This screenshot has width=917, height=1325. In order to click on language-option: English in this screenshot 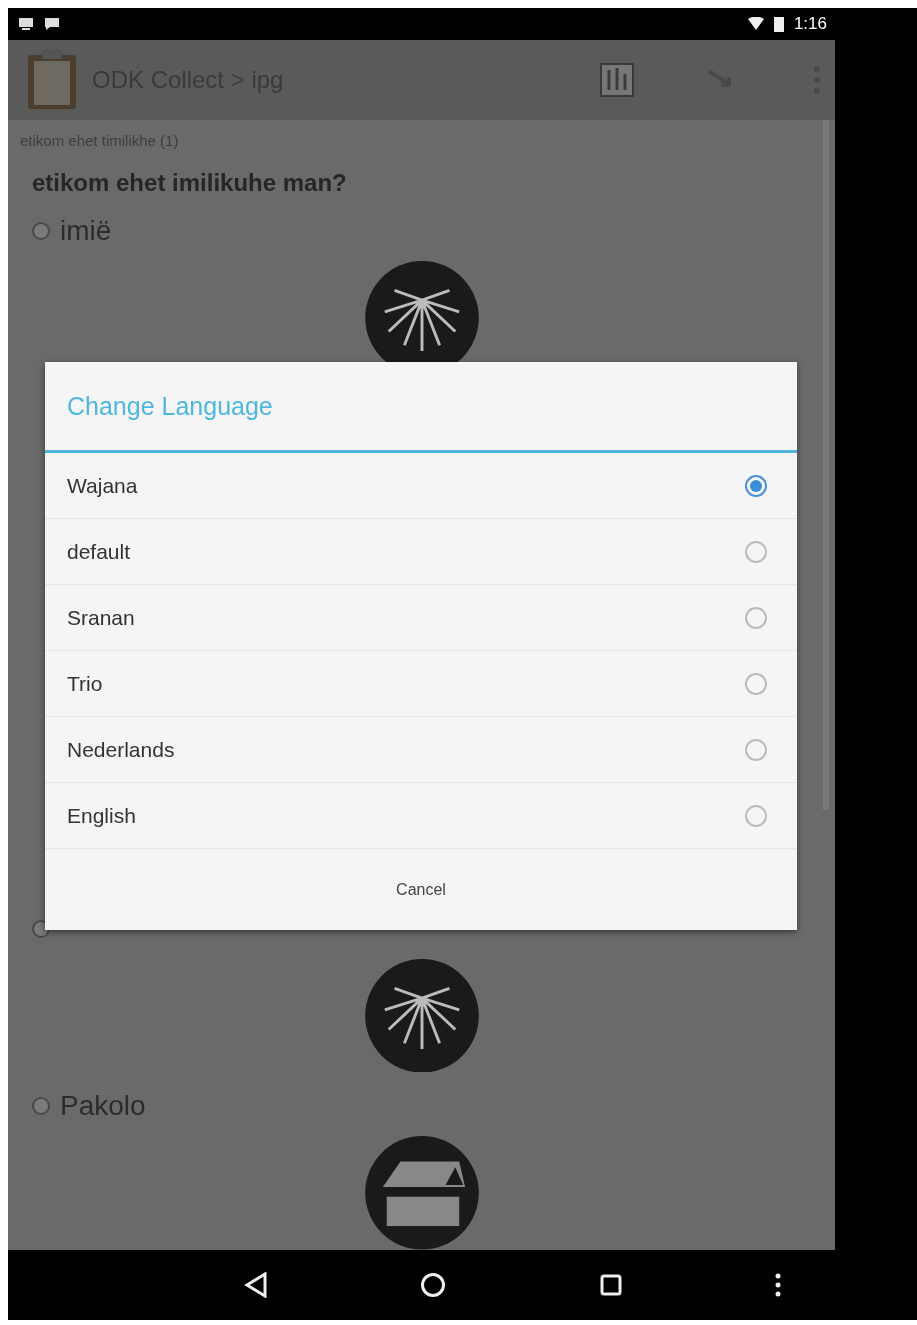, I will do `click(421, 816)`.